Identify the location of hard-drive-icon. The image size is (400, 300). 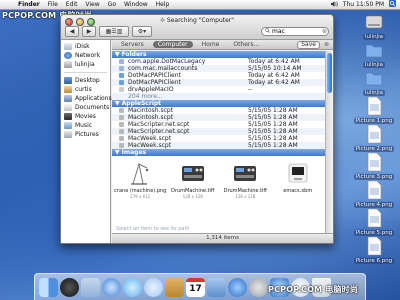
(374, 22).